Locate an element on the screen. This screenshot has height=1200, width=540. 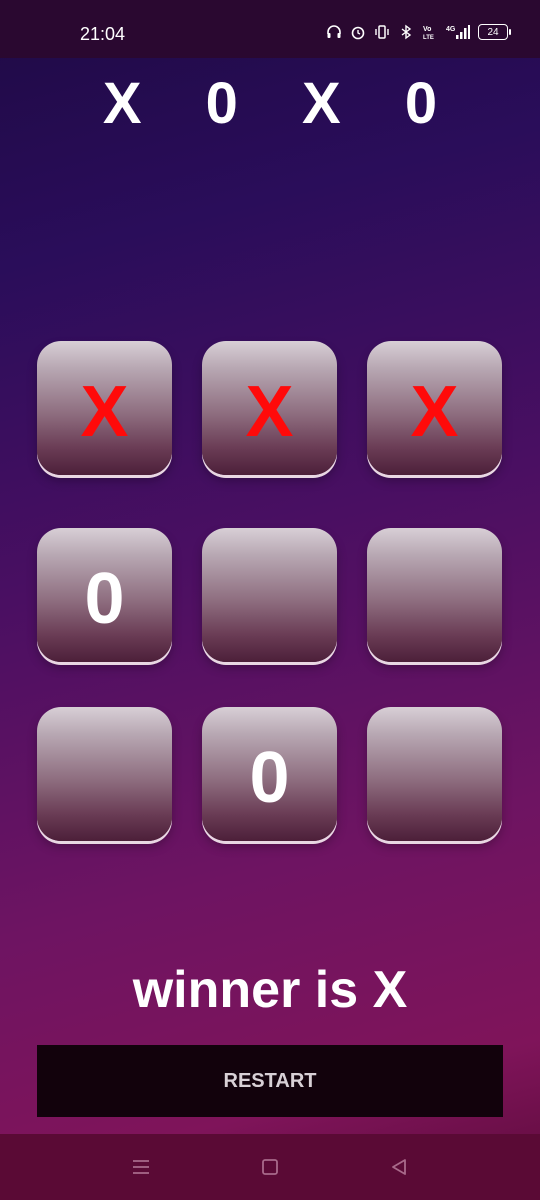
alarm-icon is located at coordinates (358, 32).